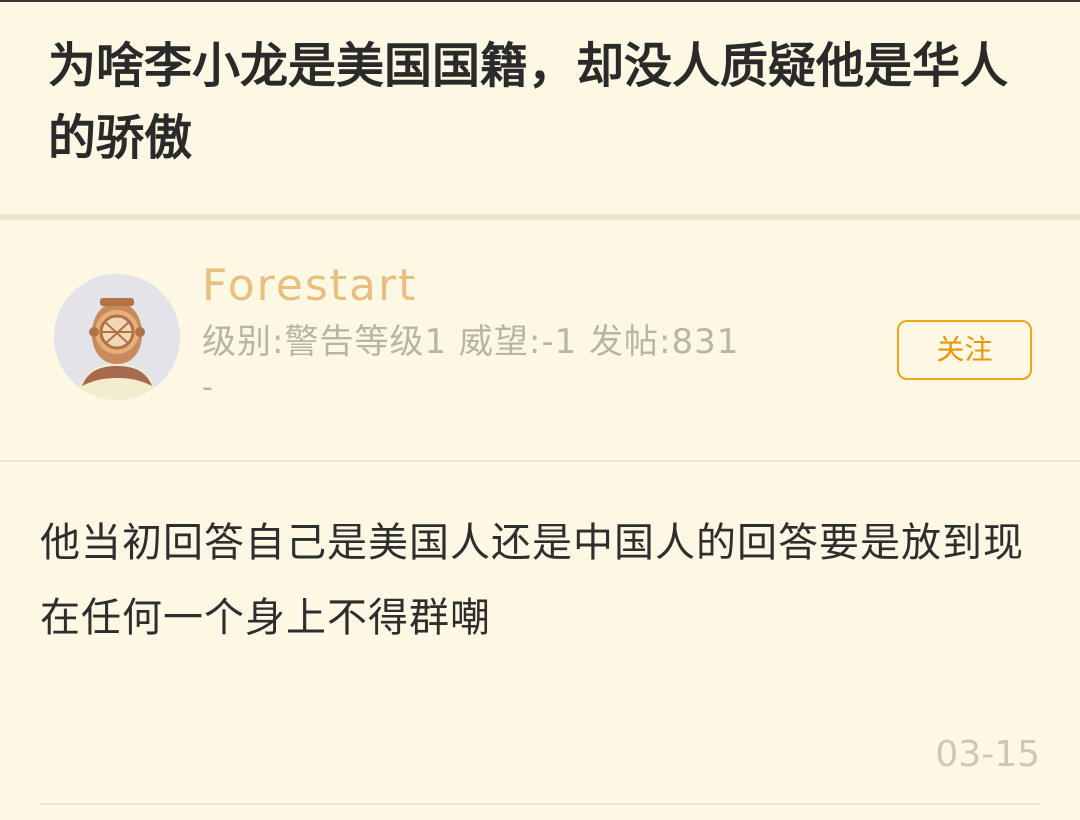 The height and width of the screenshot is (820, 1080). Describe the element at coordinates (964, 350) in the screenshot. I see `follow-button: 关注` at that location.